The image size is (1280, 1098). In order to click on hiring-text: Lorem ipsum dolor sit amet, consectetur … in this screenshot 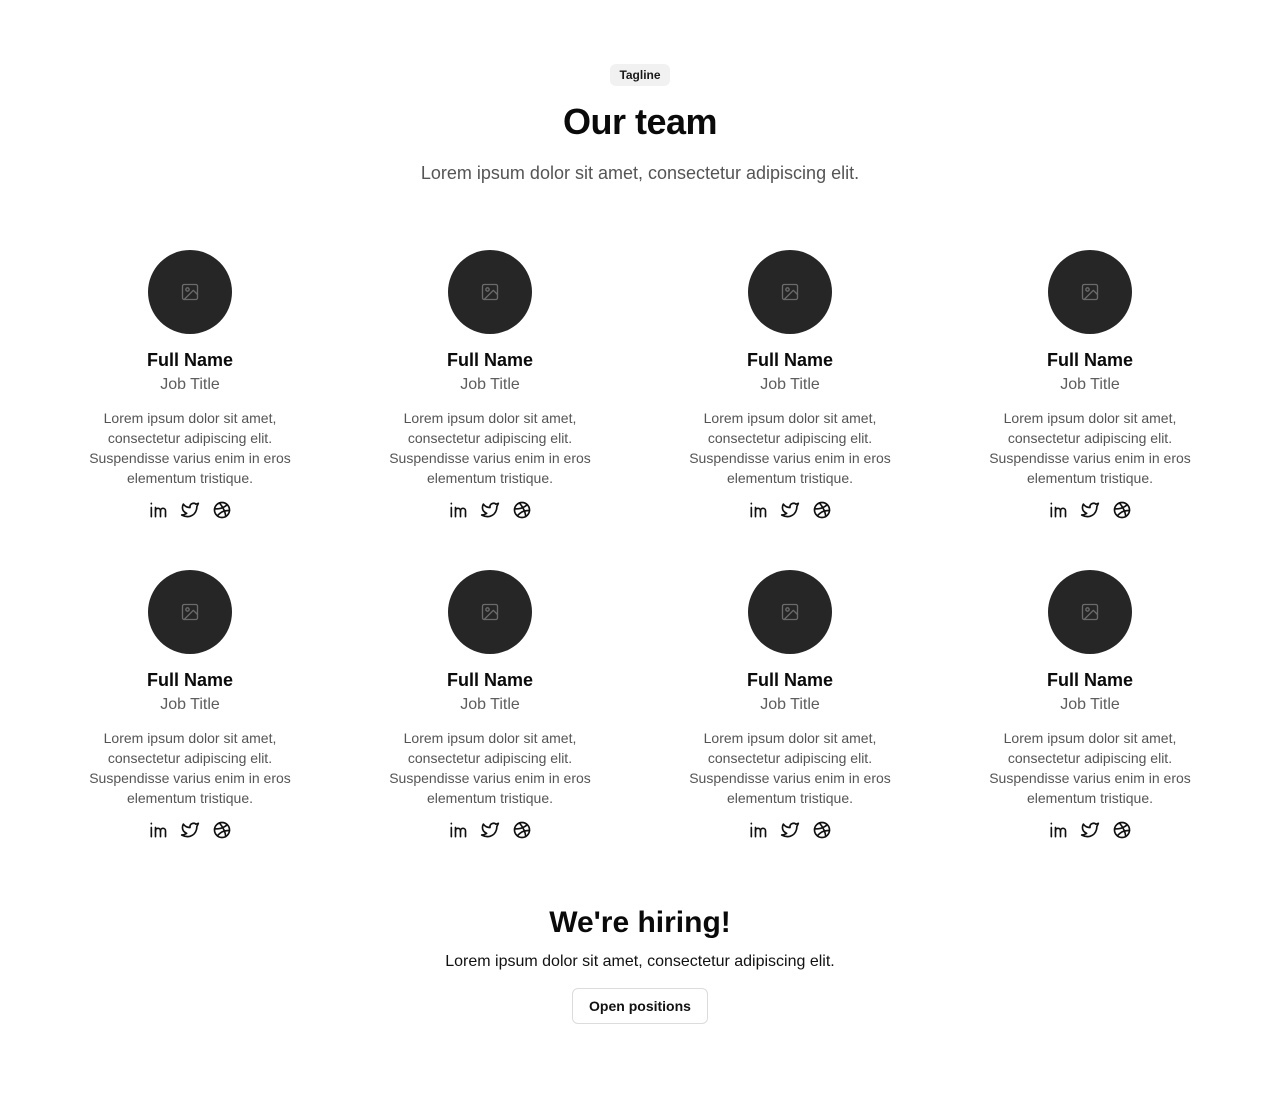, I will do `click(640, 961)`.